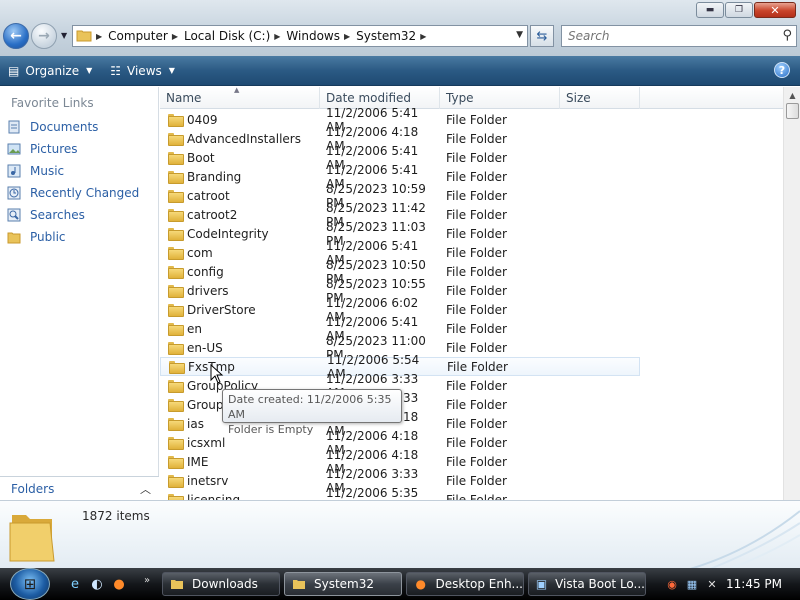 Image resolution: width=800 pixels, height=600 pixels. I want to click on nav-item-label: Searches, so click(57, 215).